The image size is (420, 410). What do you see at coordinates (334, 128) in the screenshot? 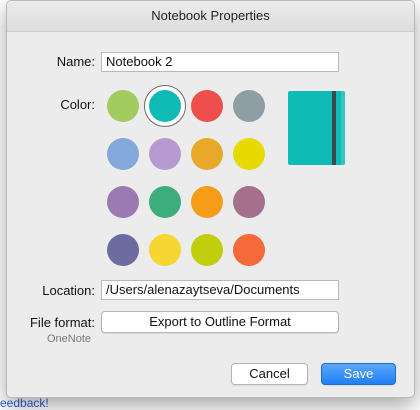
I see `notebook-strap` at bounding box center [334, 128].